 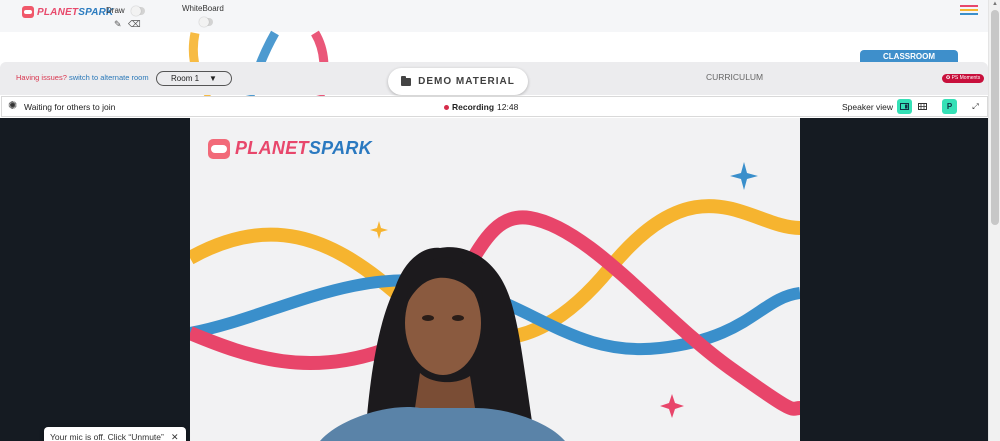 What do you see at coordinates (406, 80) in the screenshot?
I see `folder-icon` at bounding box center [406, 80].